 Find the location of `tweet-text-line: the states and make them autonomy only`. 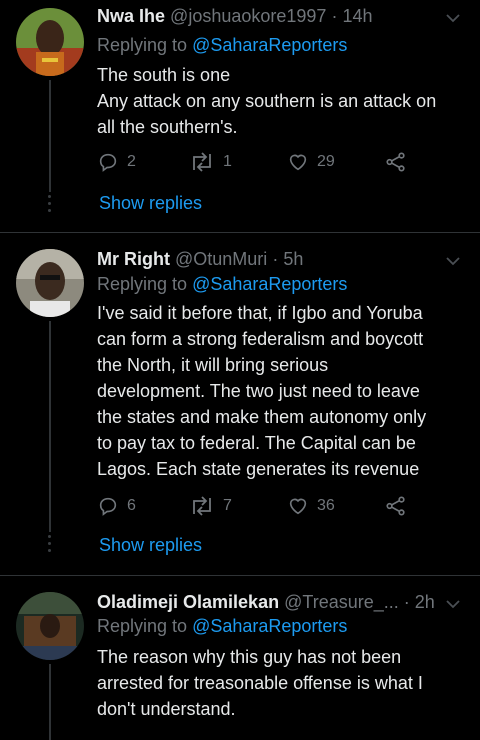

tweet-text-line: the states and make them autonomy only is located at coordinates (262, 417).